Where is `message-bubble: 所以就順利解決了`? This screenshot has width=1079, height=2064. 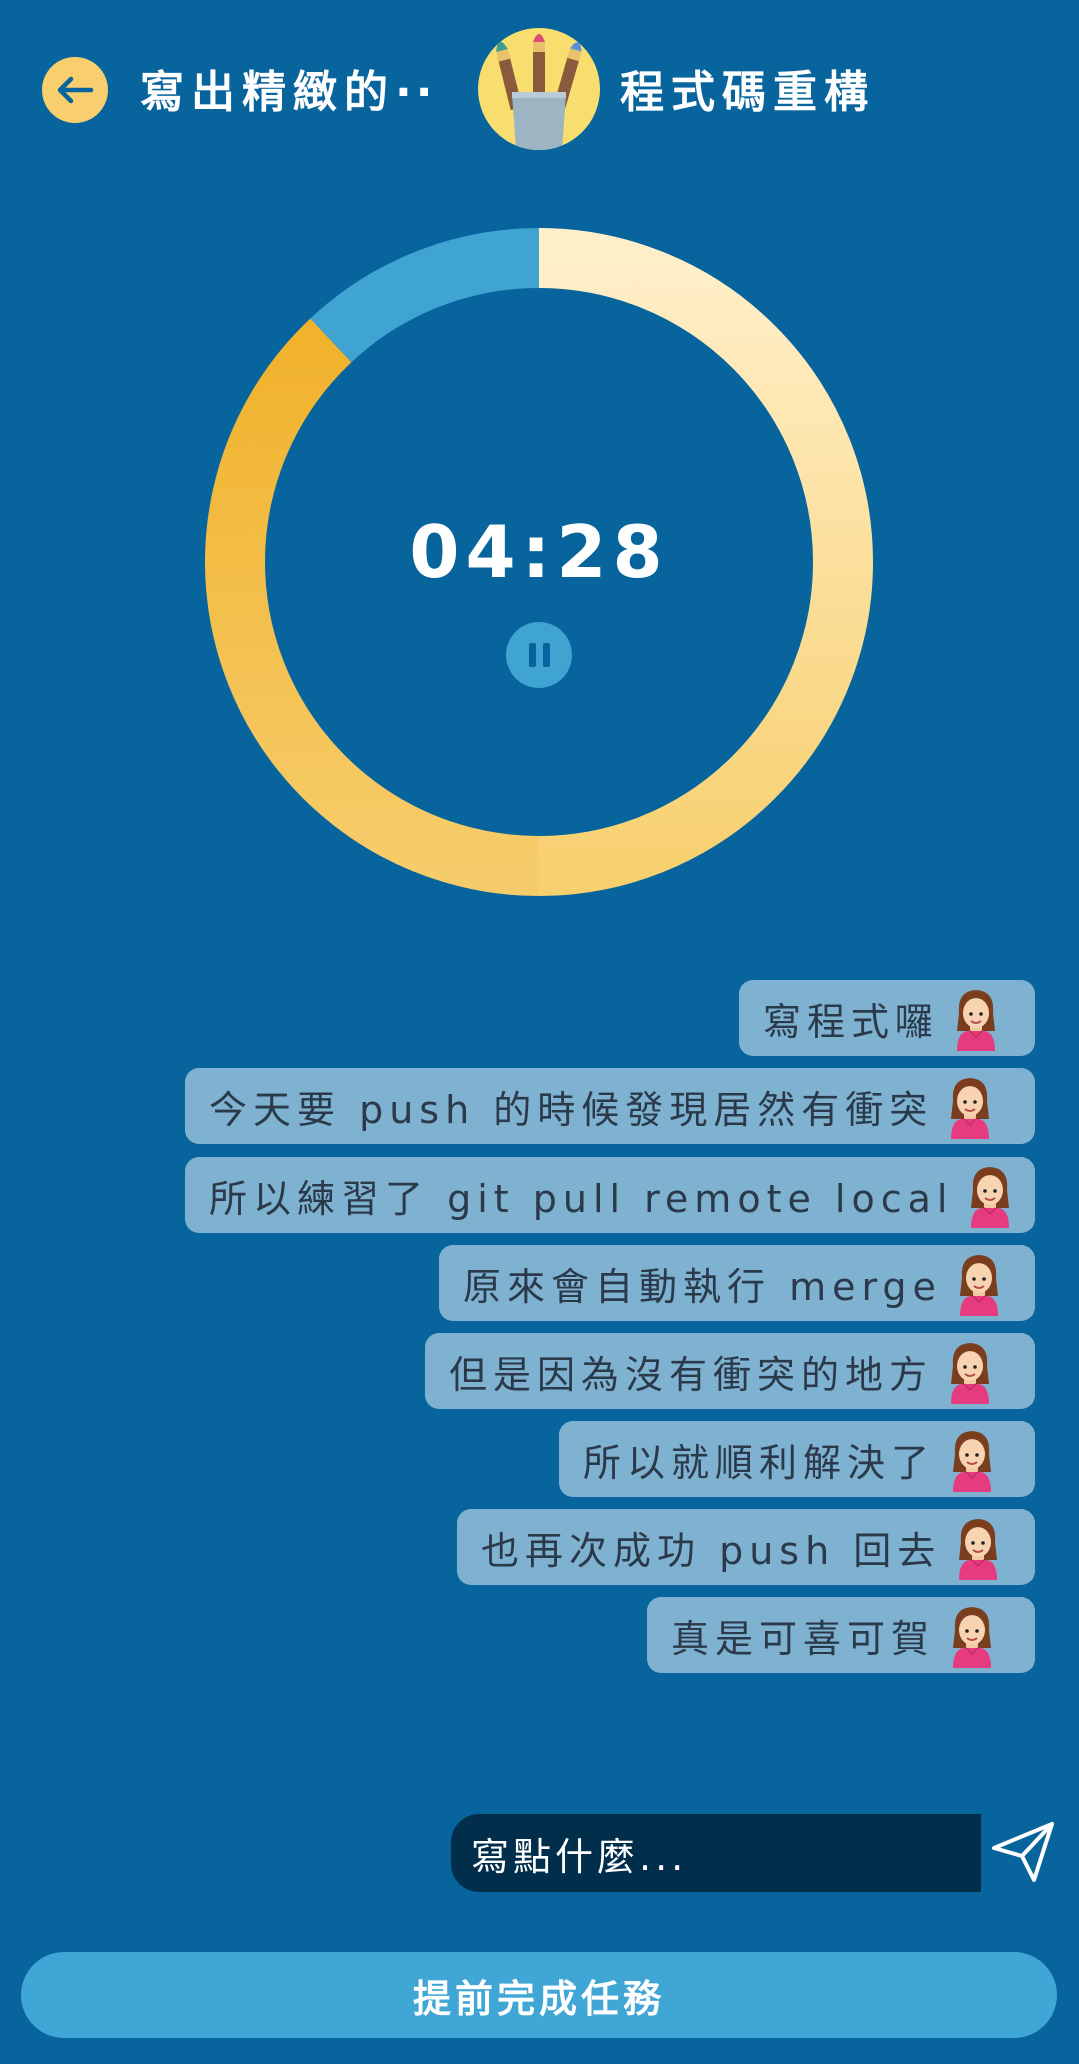 message-bubble: 所以就順利解決了 is located at coordinates (797, 1459).